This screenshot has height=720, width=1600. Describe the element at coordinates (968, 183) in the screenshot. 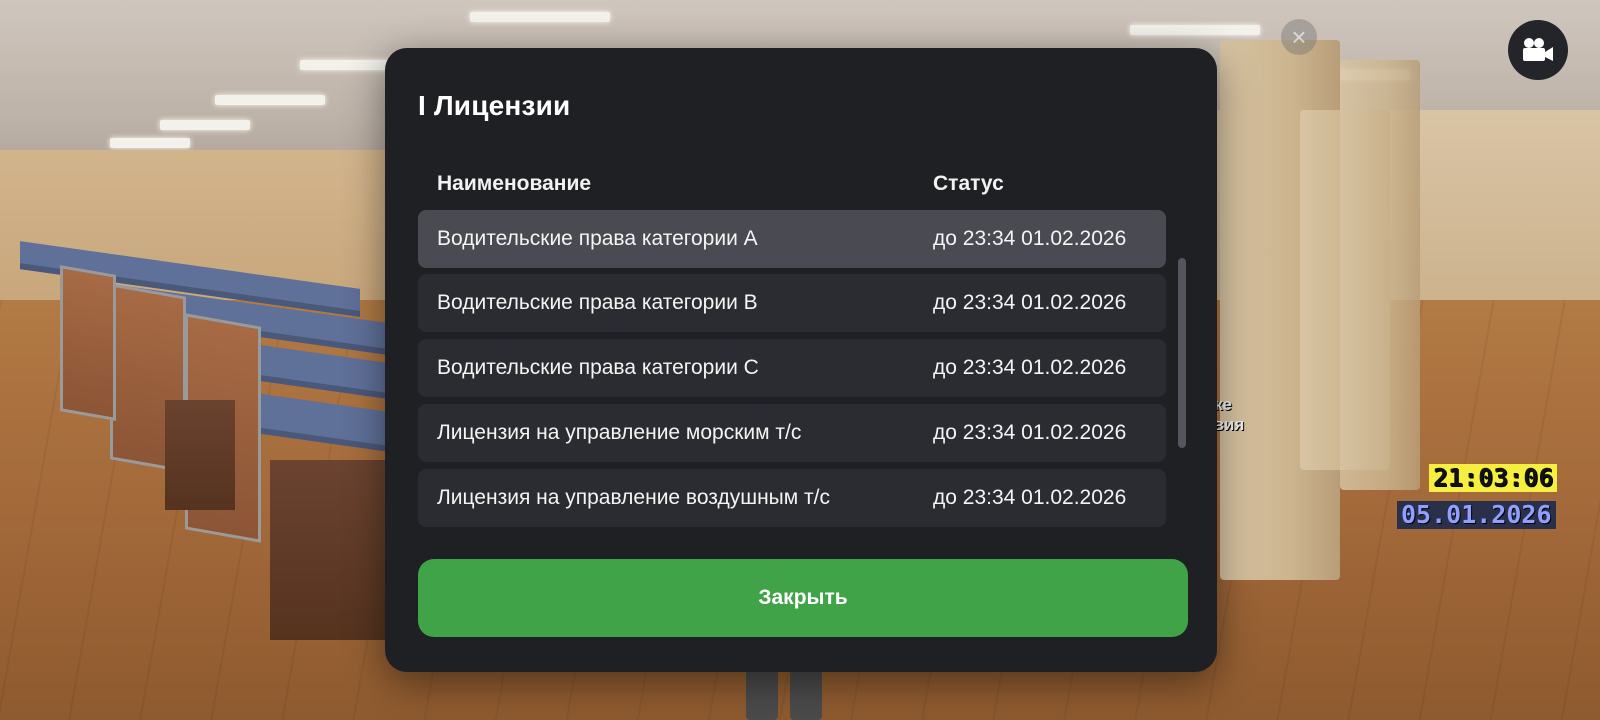

I see `column-header-status: Статус` at that location.